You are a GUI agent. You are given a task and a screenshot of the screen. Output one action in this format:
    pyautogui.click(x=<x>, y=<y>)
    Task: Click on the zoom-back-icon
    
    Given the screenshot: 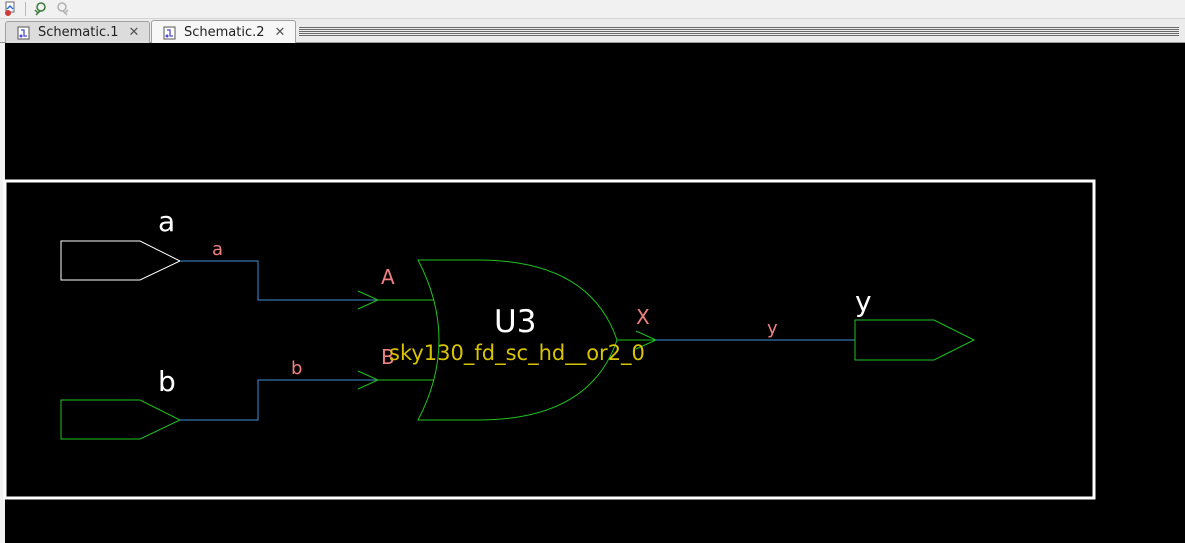 What is the action you would take?
    pyautogui.click(x=41, y=9)
    